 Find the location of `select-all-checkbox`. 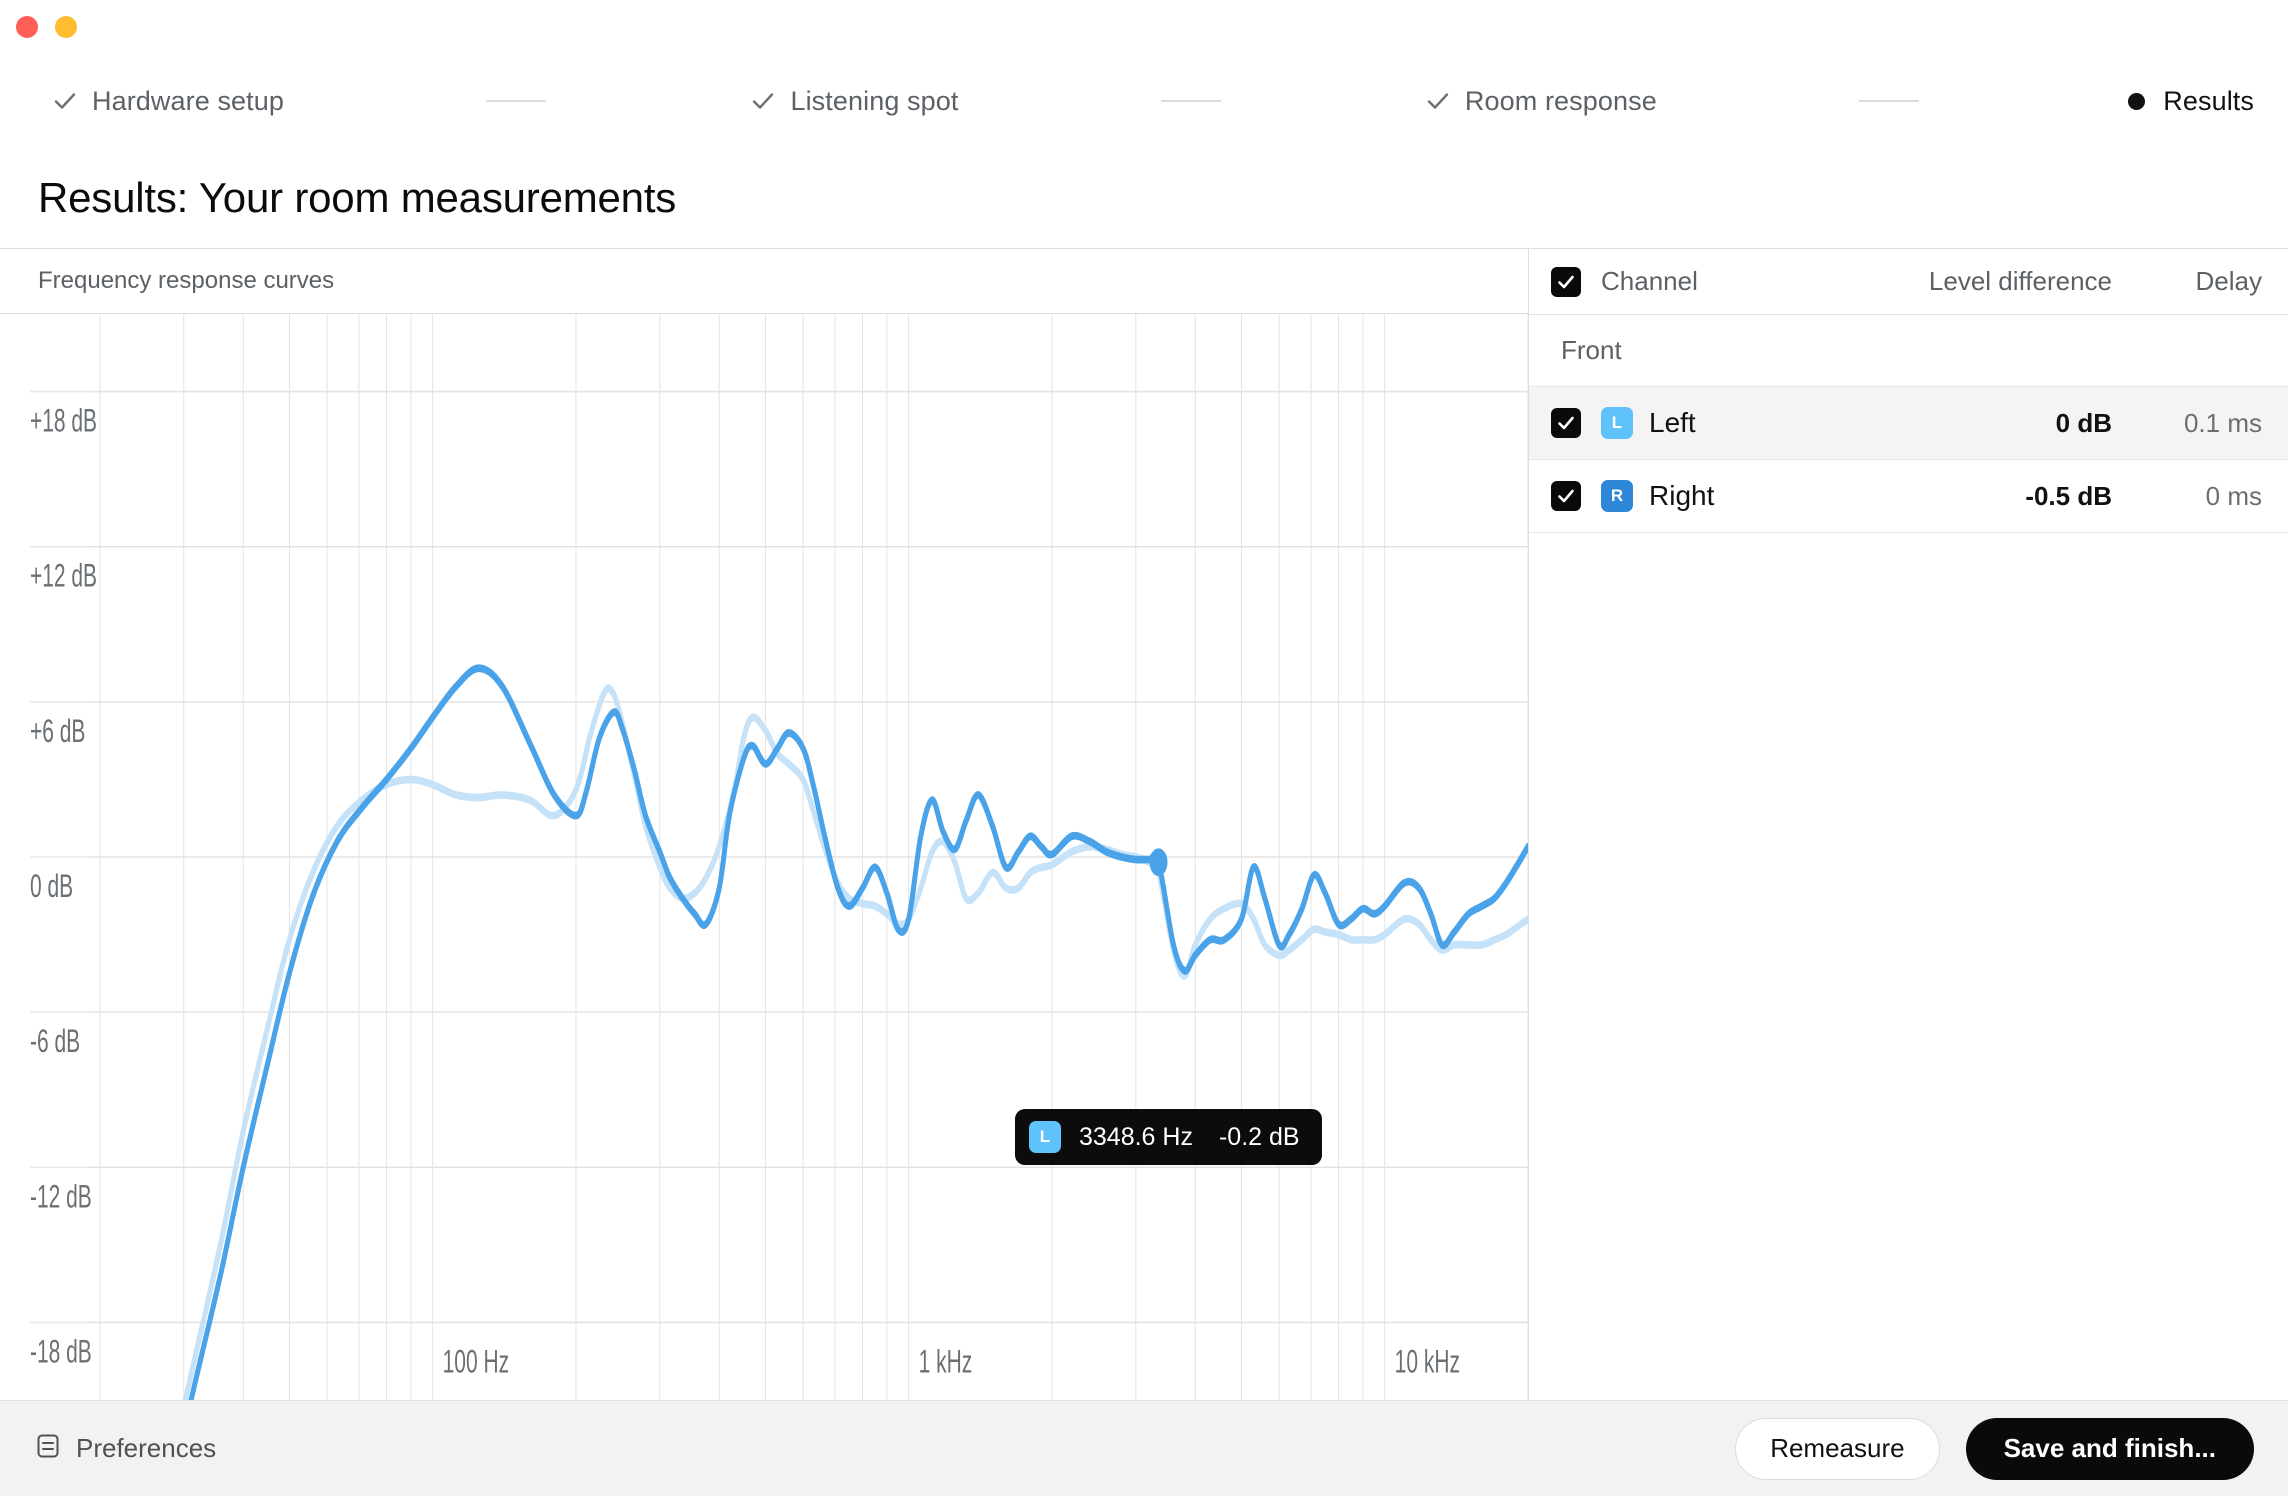

select-all-checkbox is located at coordinates (1566, 281).